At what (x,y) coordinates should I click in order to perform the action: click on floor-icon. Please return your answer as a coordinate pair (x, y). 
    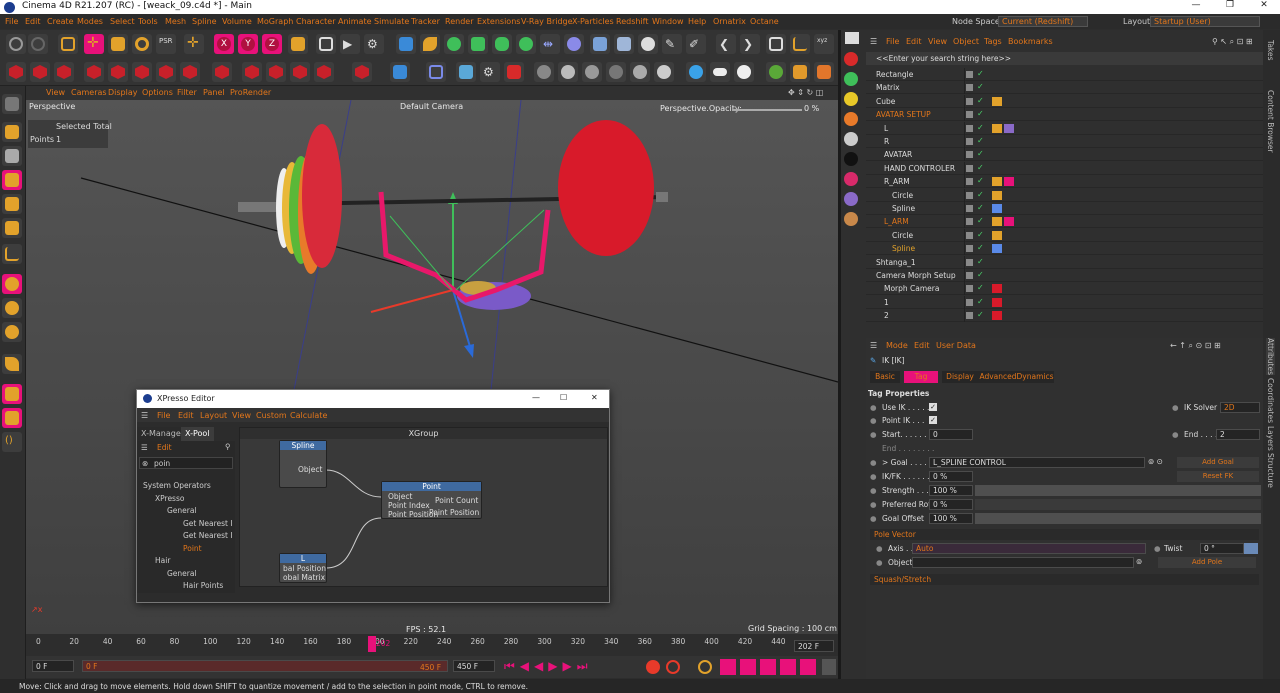
    Looking at the image, I should click on (600, 44).